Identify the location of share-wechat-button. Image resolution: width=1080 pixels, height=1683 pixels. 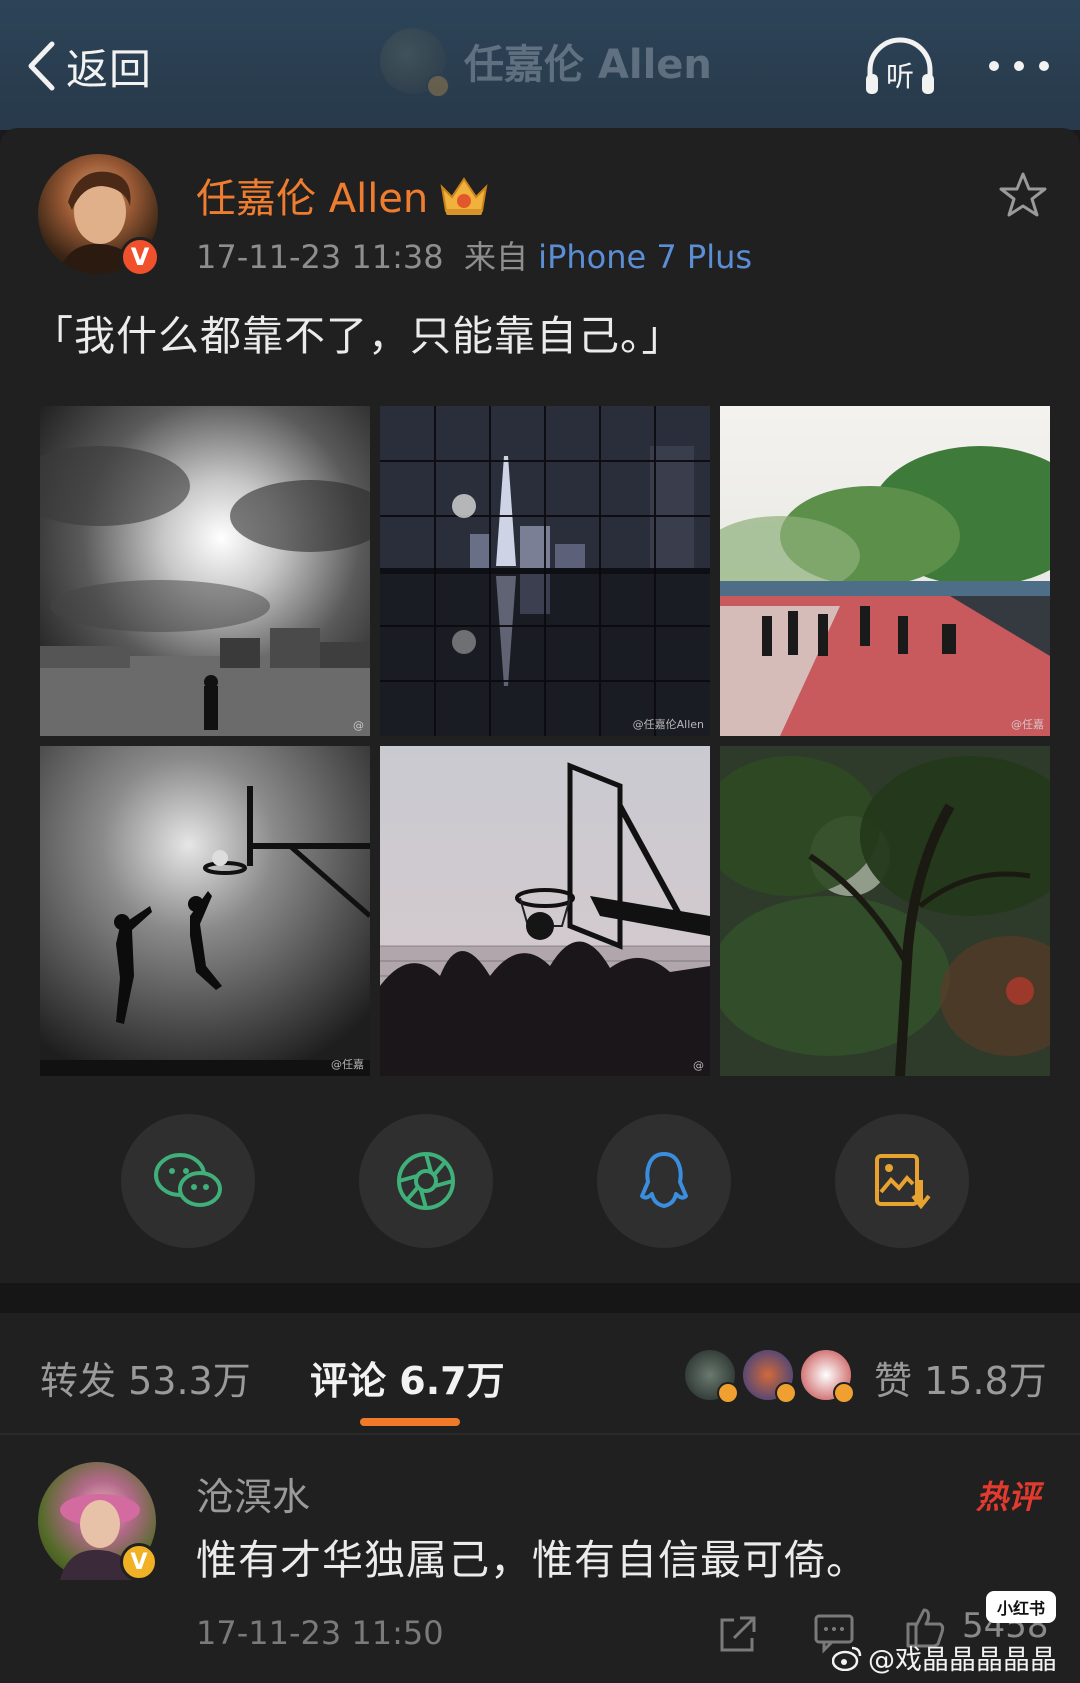
(188, 1181).